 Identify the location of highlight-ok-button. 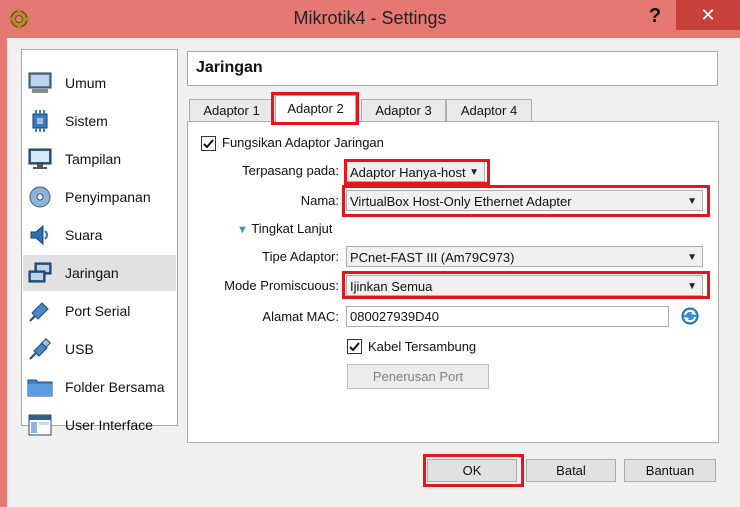
(473, 470).